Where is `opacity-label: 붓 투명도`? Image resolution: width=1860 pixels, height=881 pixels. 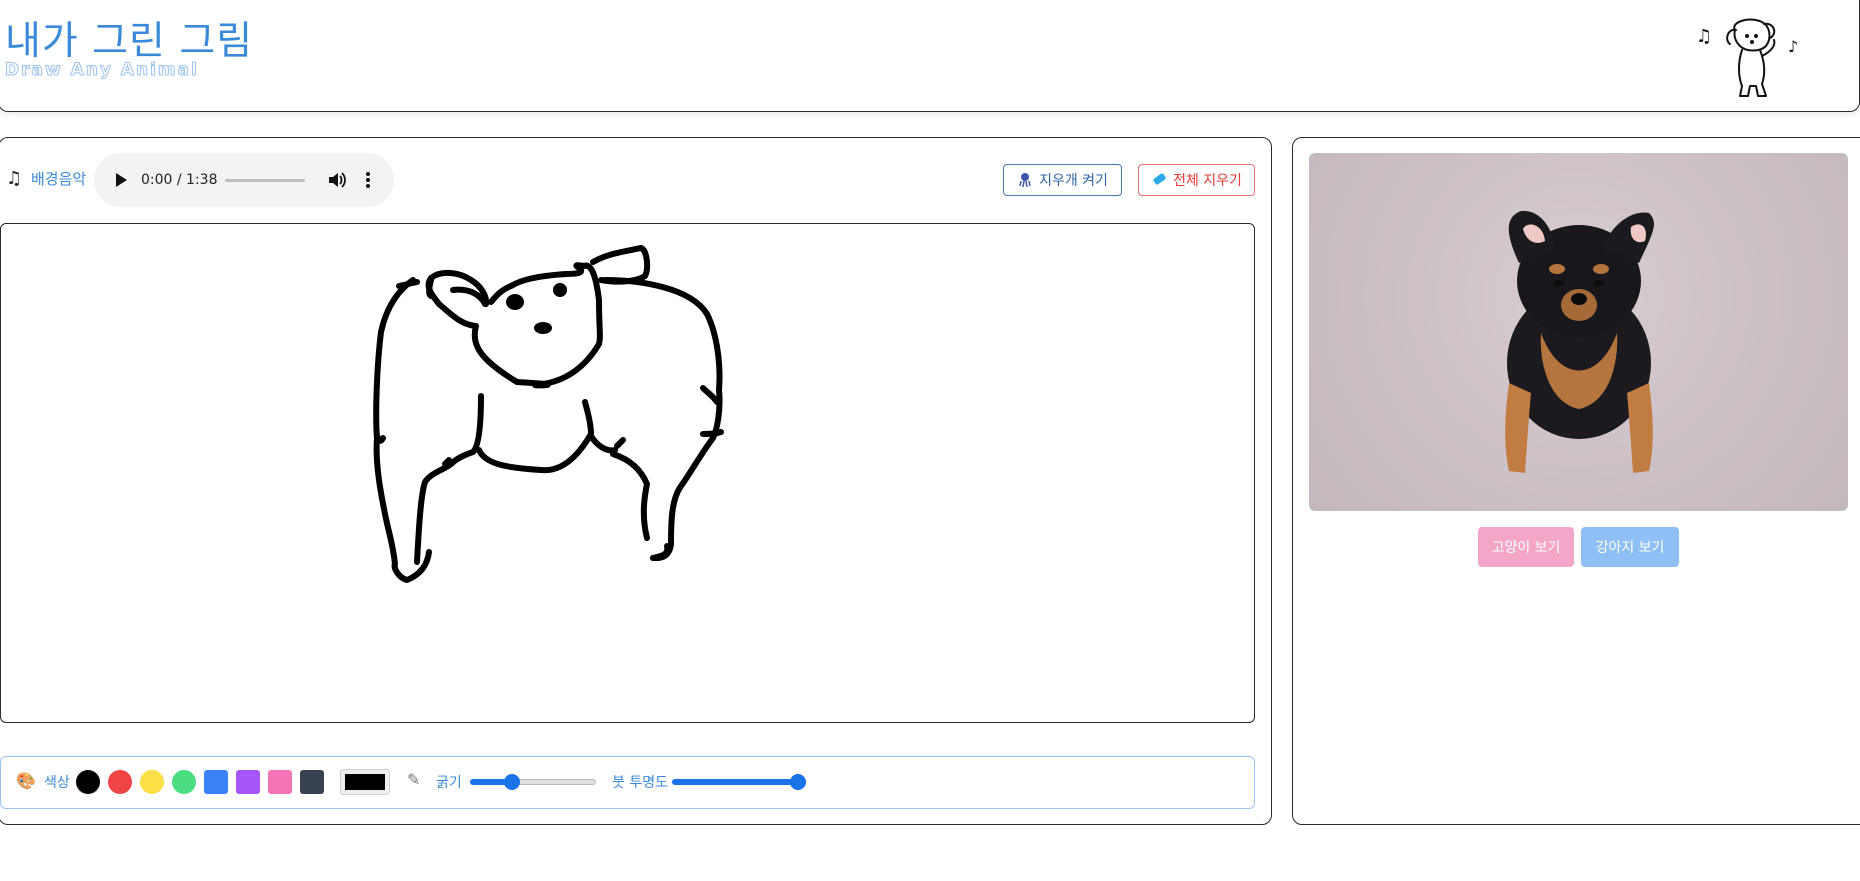
opacity-label: 붓 투명도 is located at coordinates (640, 783).